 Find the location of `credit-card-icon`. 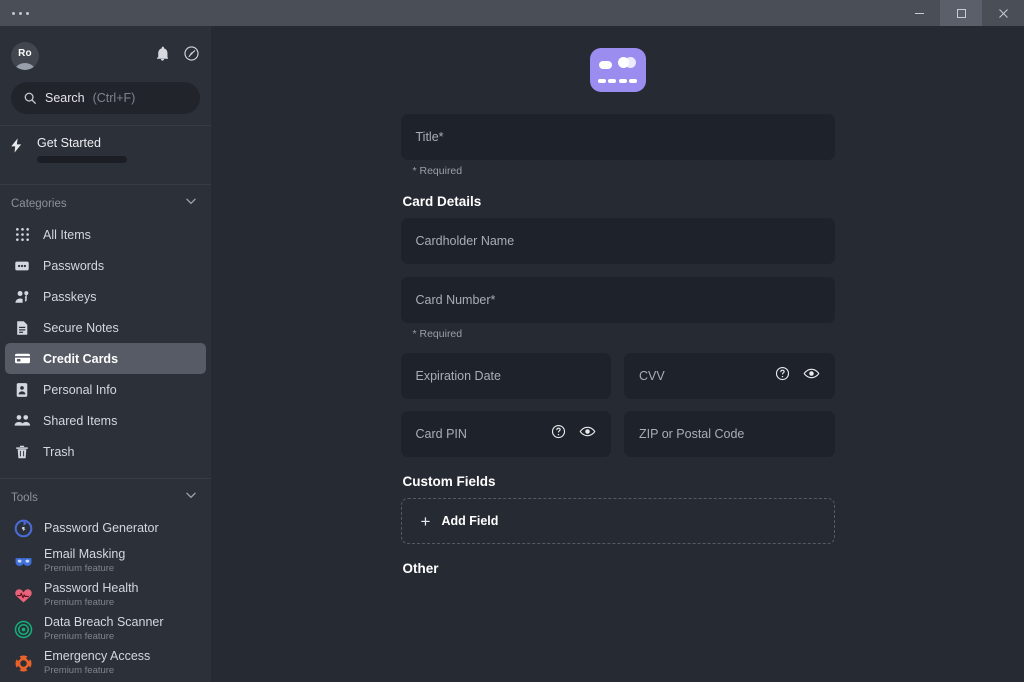

credit-card-icon is located at coordinates (22, 358).